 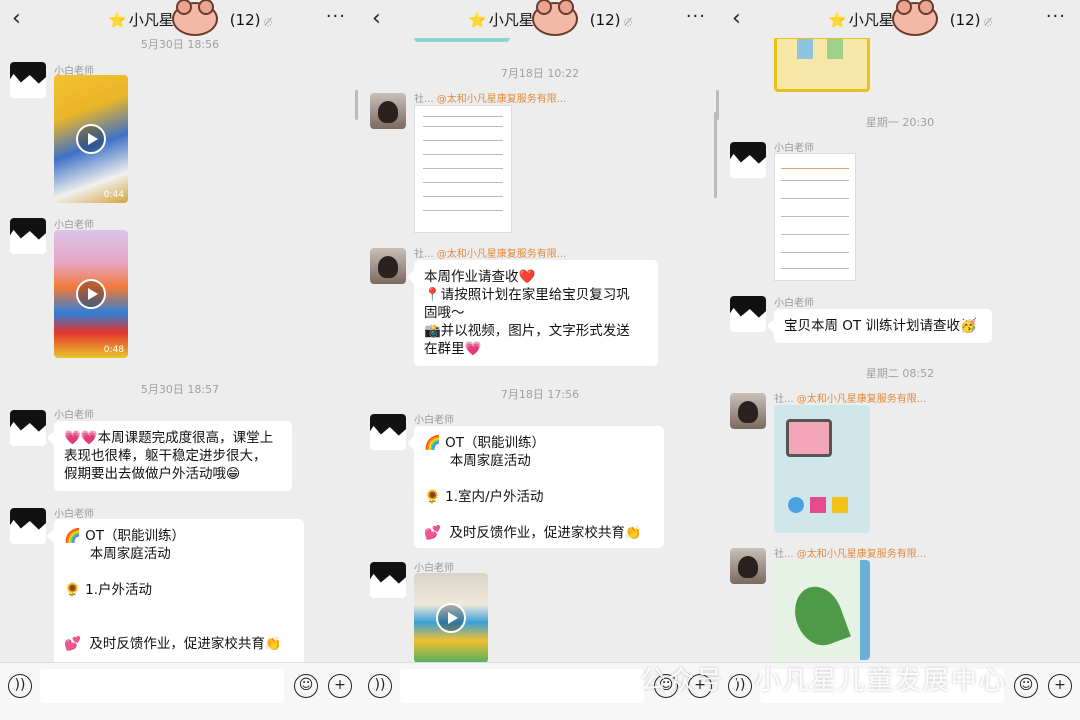 What do you see at coordinates (900, 122) in the screenshot?
I see `timestamp: 星期一 20:30` at bounding box center [900, 122].